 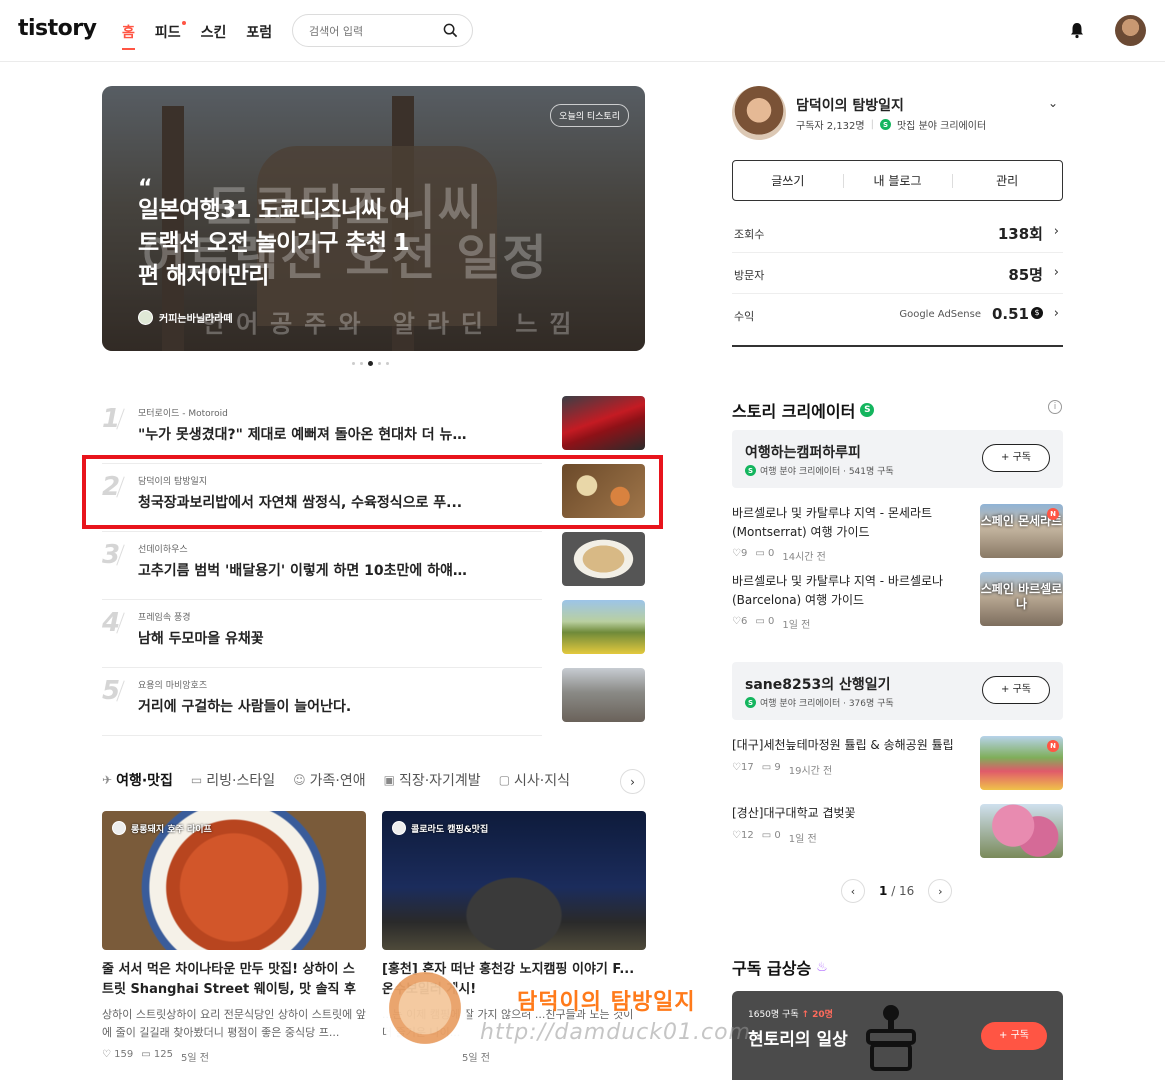 I want to click on carousel-dot-active, so click(x=370, y=363).